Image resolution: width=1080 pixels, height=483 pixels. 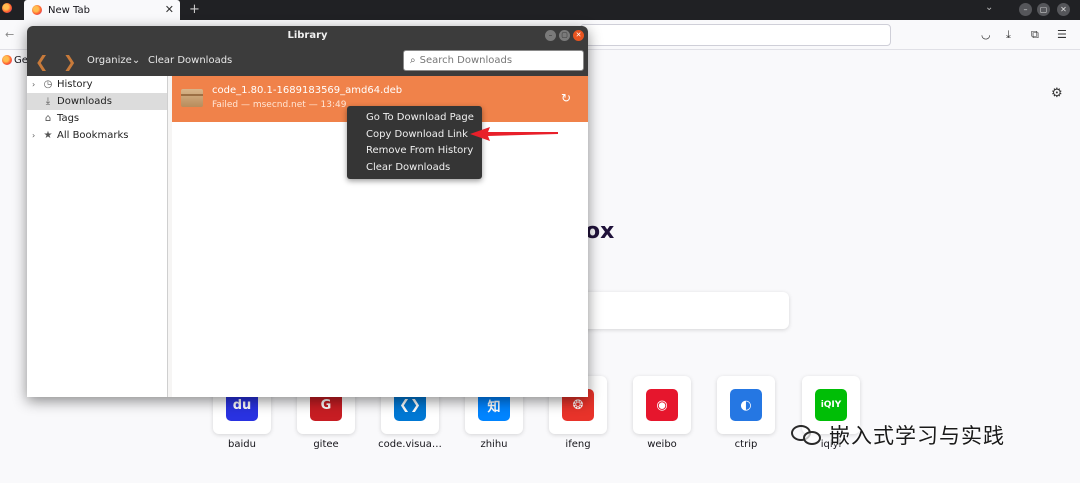 What do you see at coordinates (84, 101) in the screenshot?
I see `sidebar-item-label: Downloads` at bounding box center [84, 101].